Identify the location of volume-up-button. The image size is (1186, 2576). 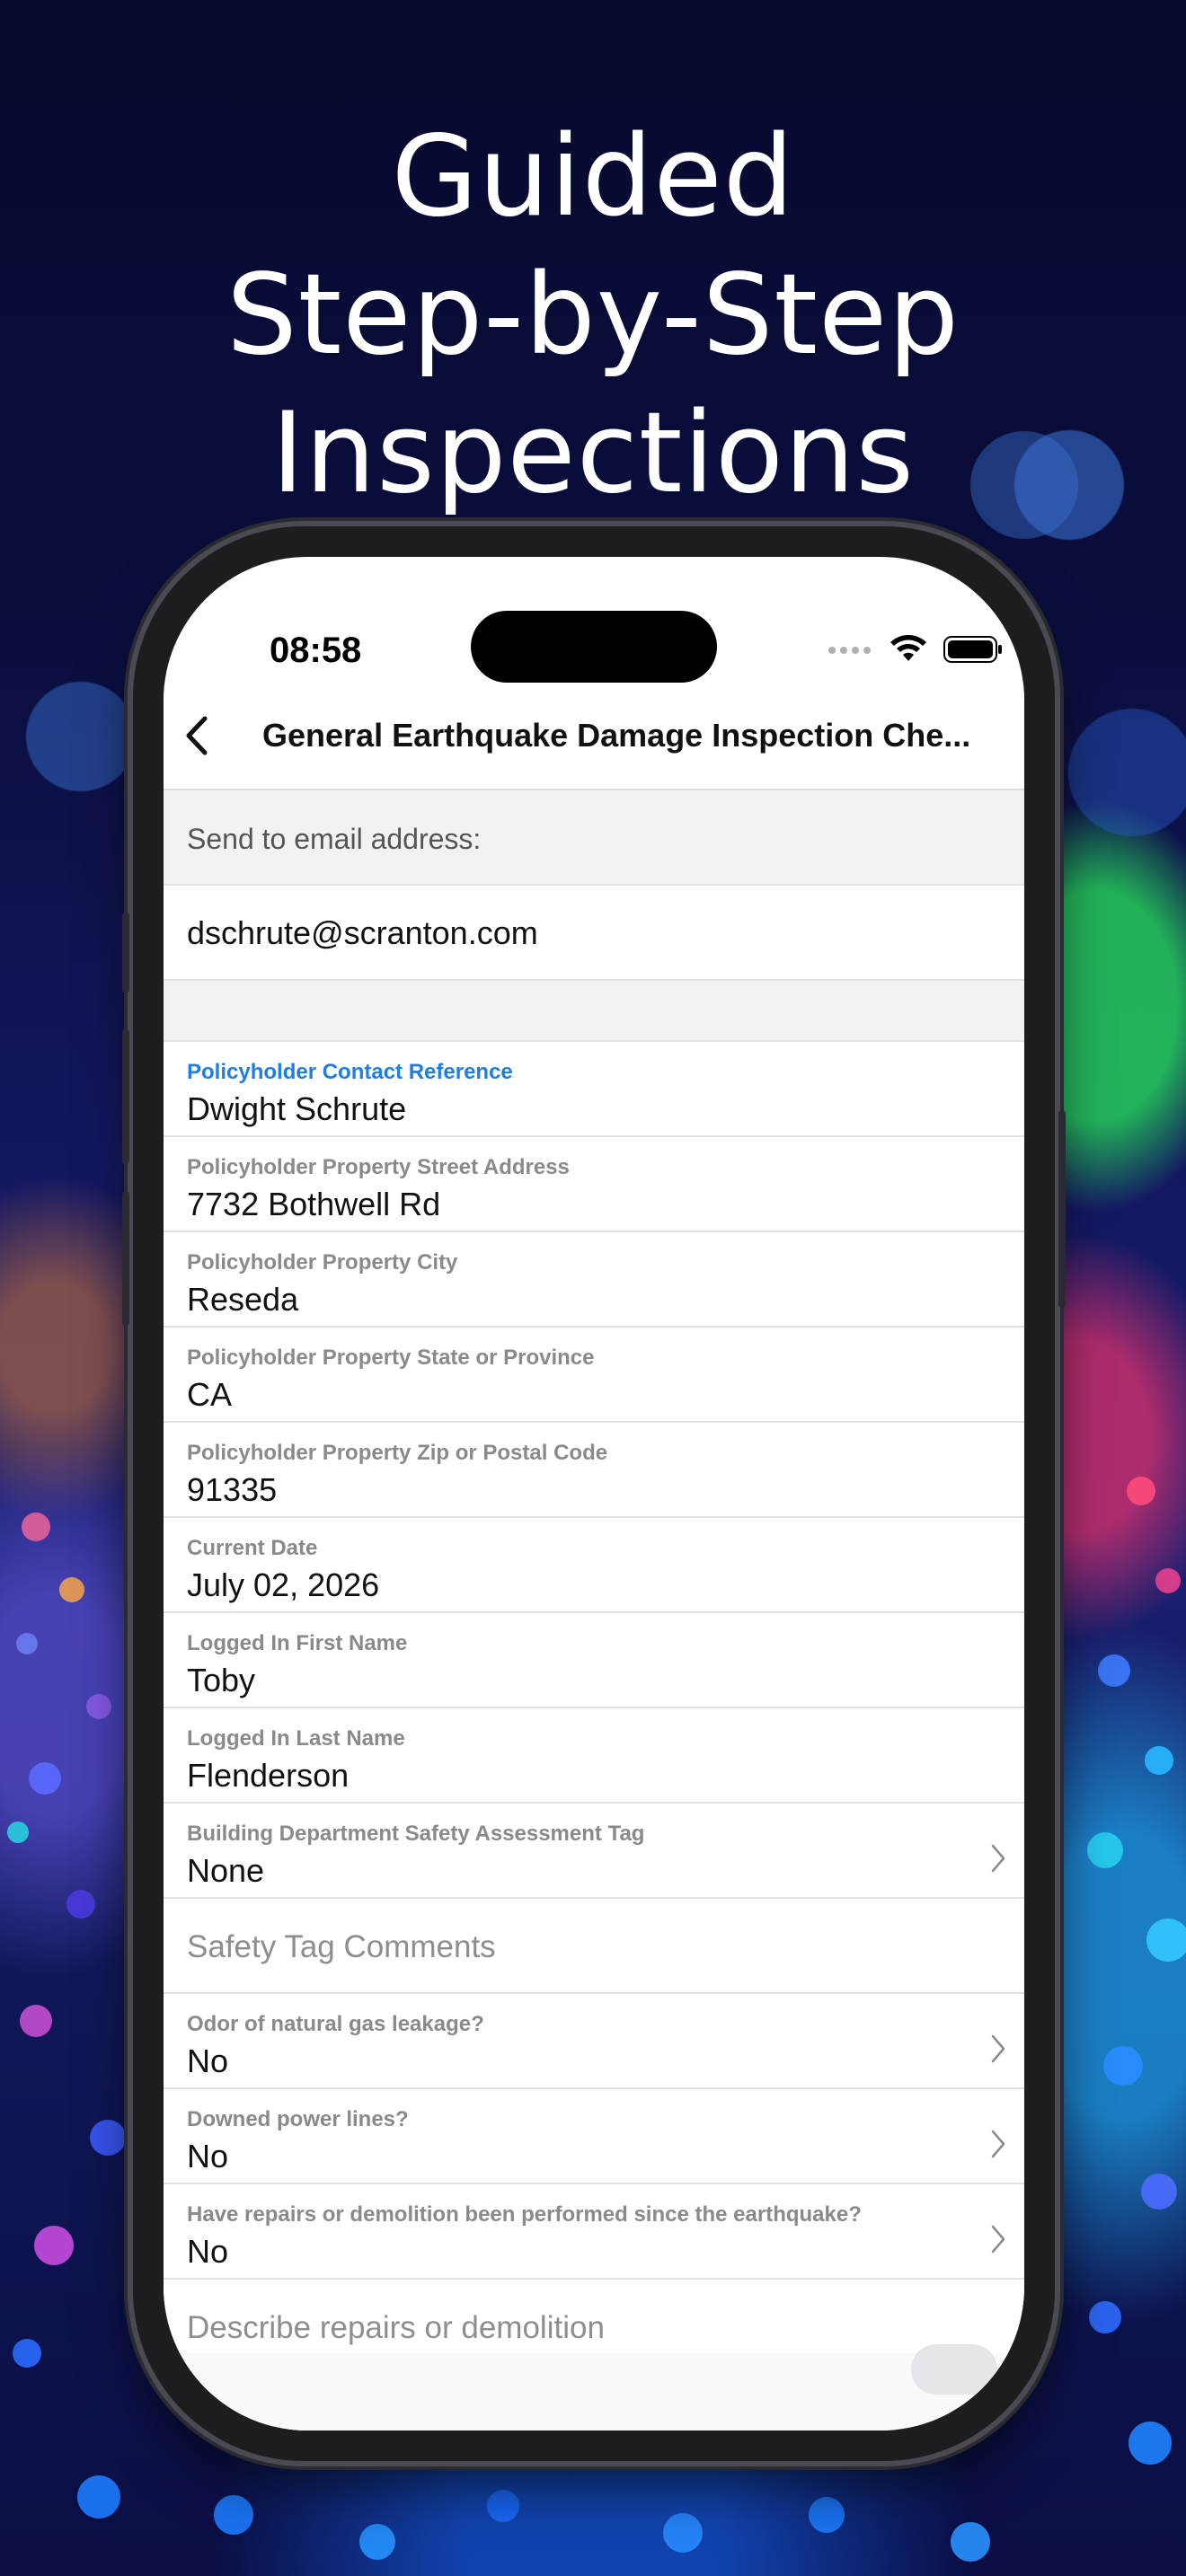
(125, 1096).